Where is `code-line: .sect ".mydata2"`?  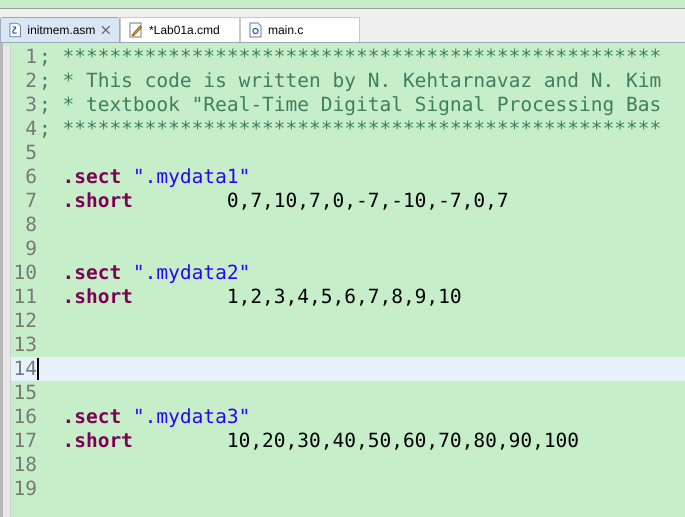 code-line: .sect ".mydata2" is located at coordinates (155, 273).